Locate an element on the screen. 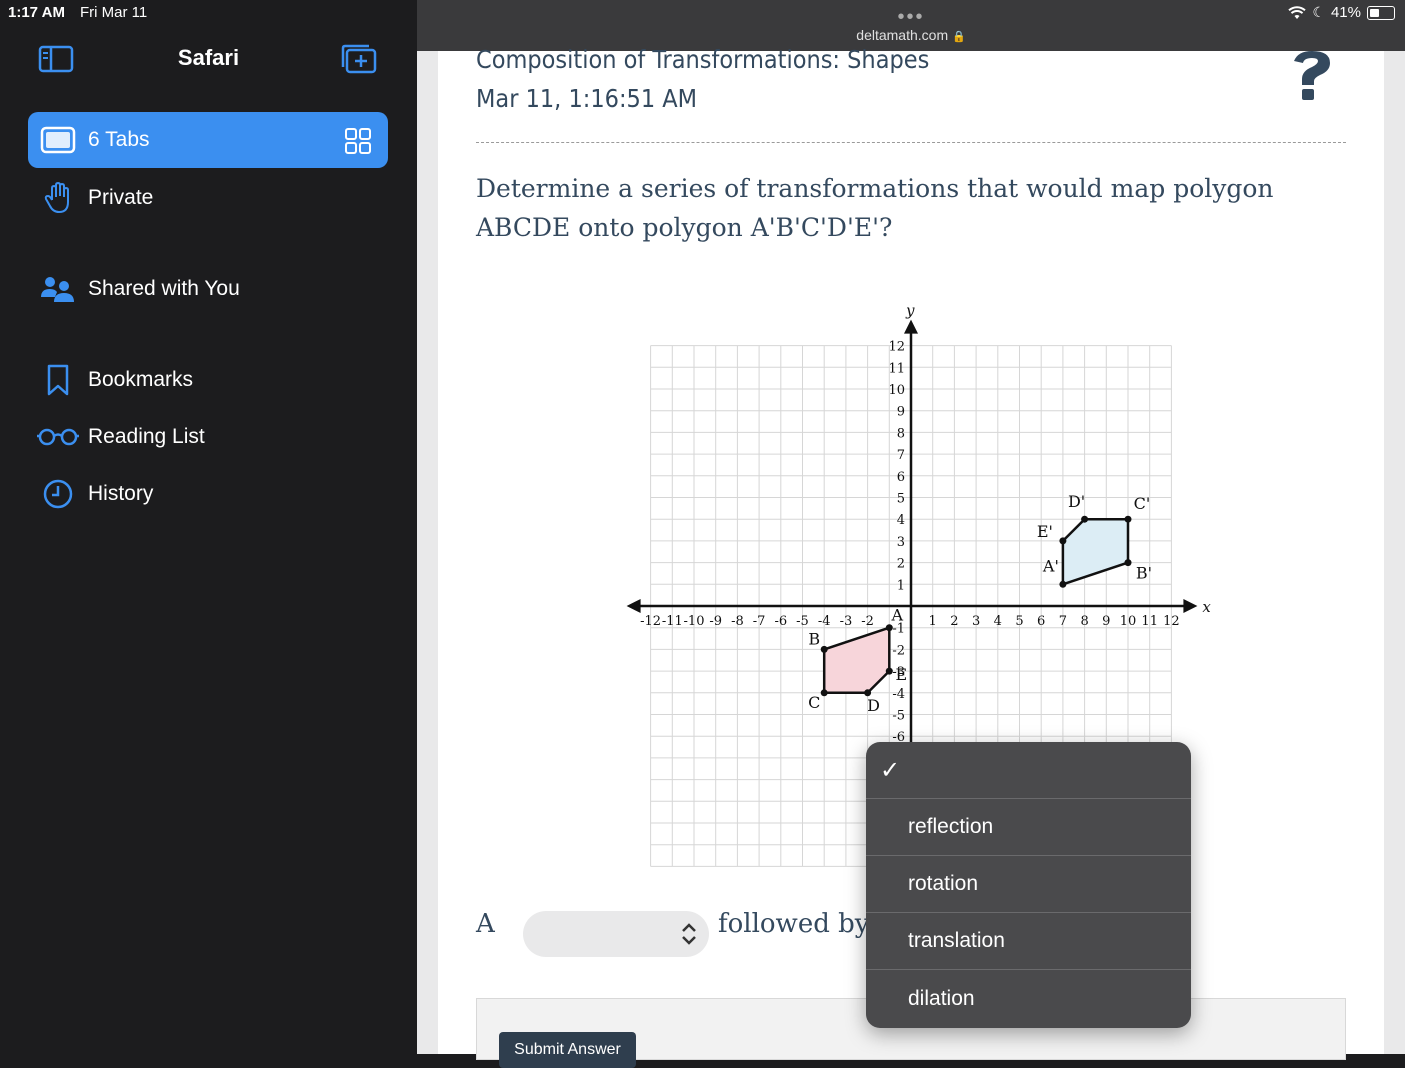 The height and width of the screenshot is (1068, 1405). tabs-icon is located at coordinates (58, 140).